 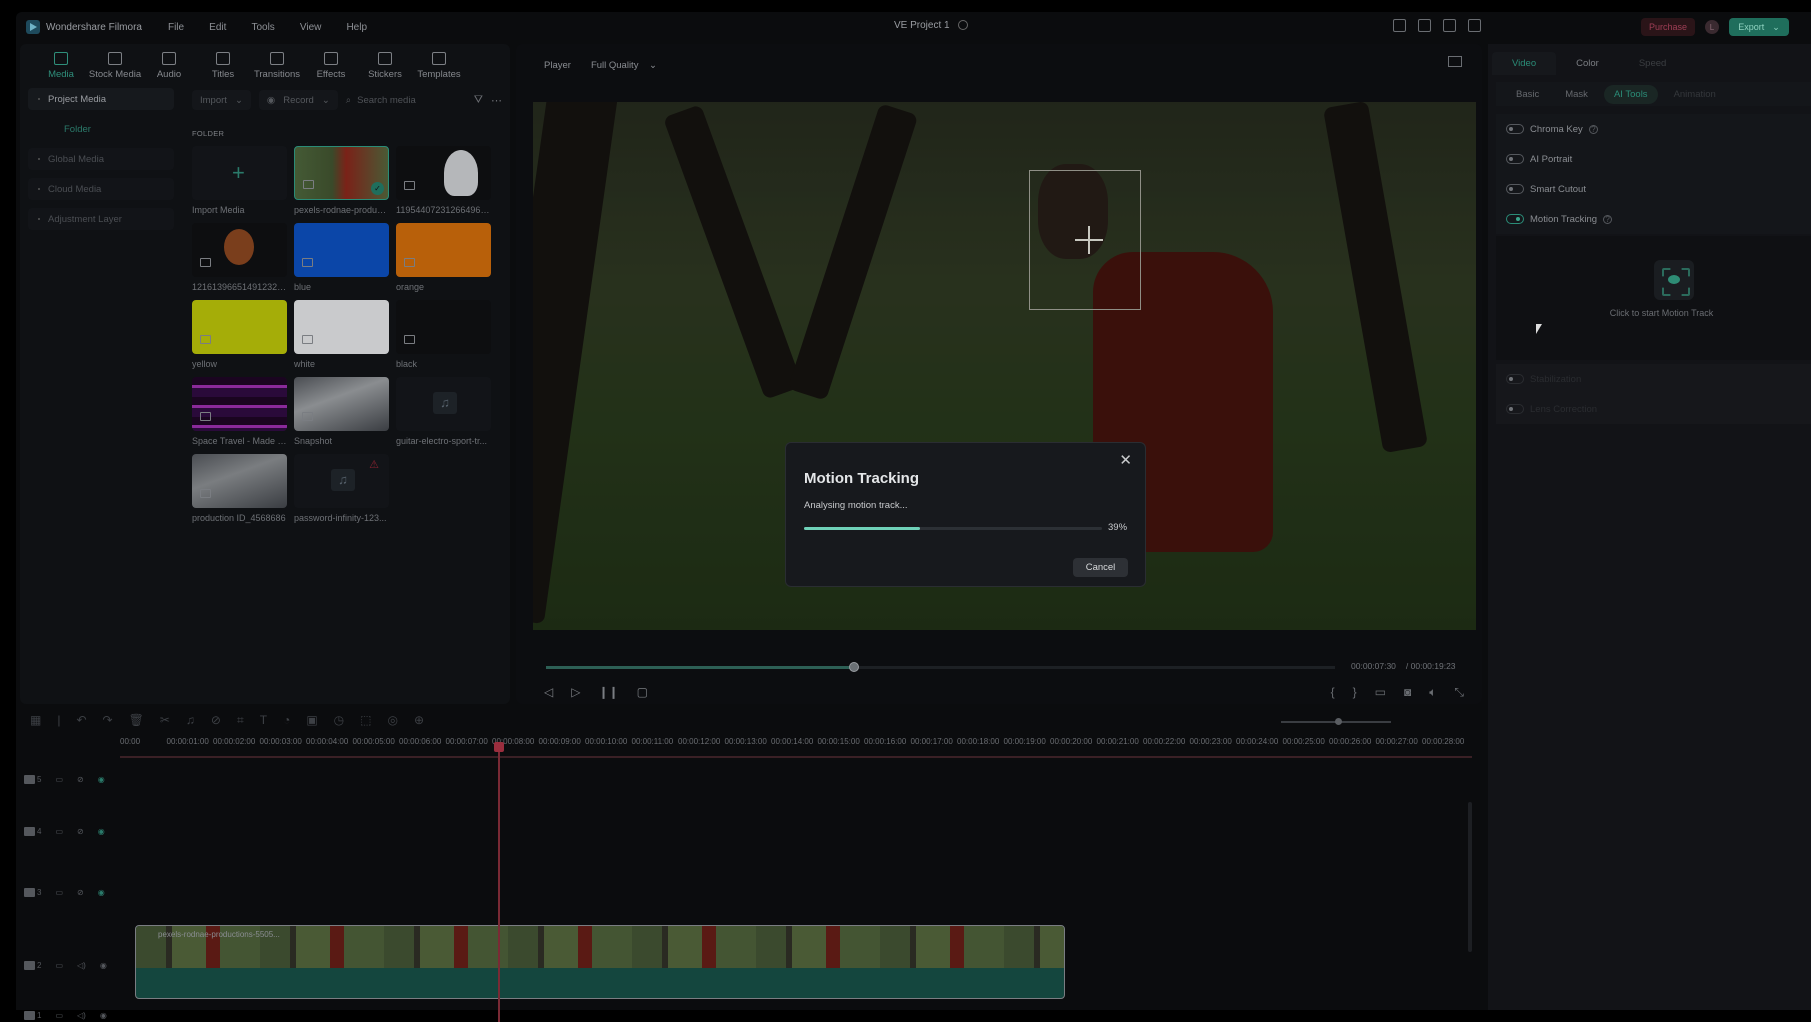 I want to click on menu-tools: Tools, so click(x=262, y=27).